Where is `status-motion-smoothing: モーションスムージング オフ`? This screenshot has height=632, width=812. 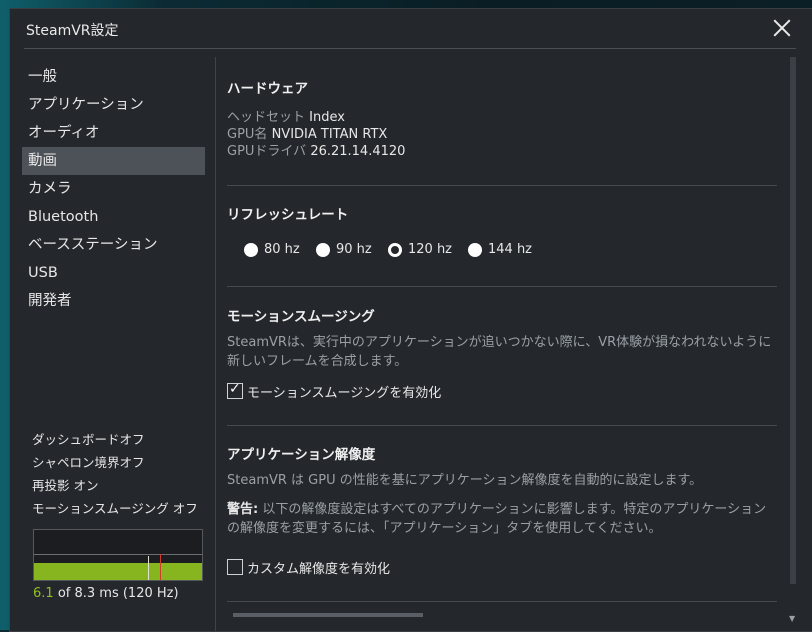 status-motion-smoothing: モーションスムージング オフ is located at coordinates (115, 508).